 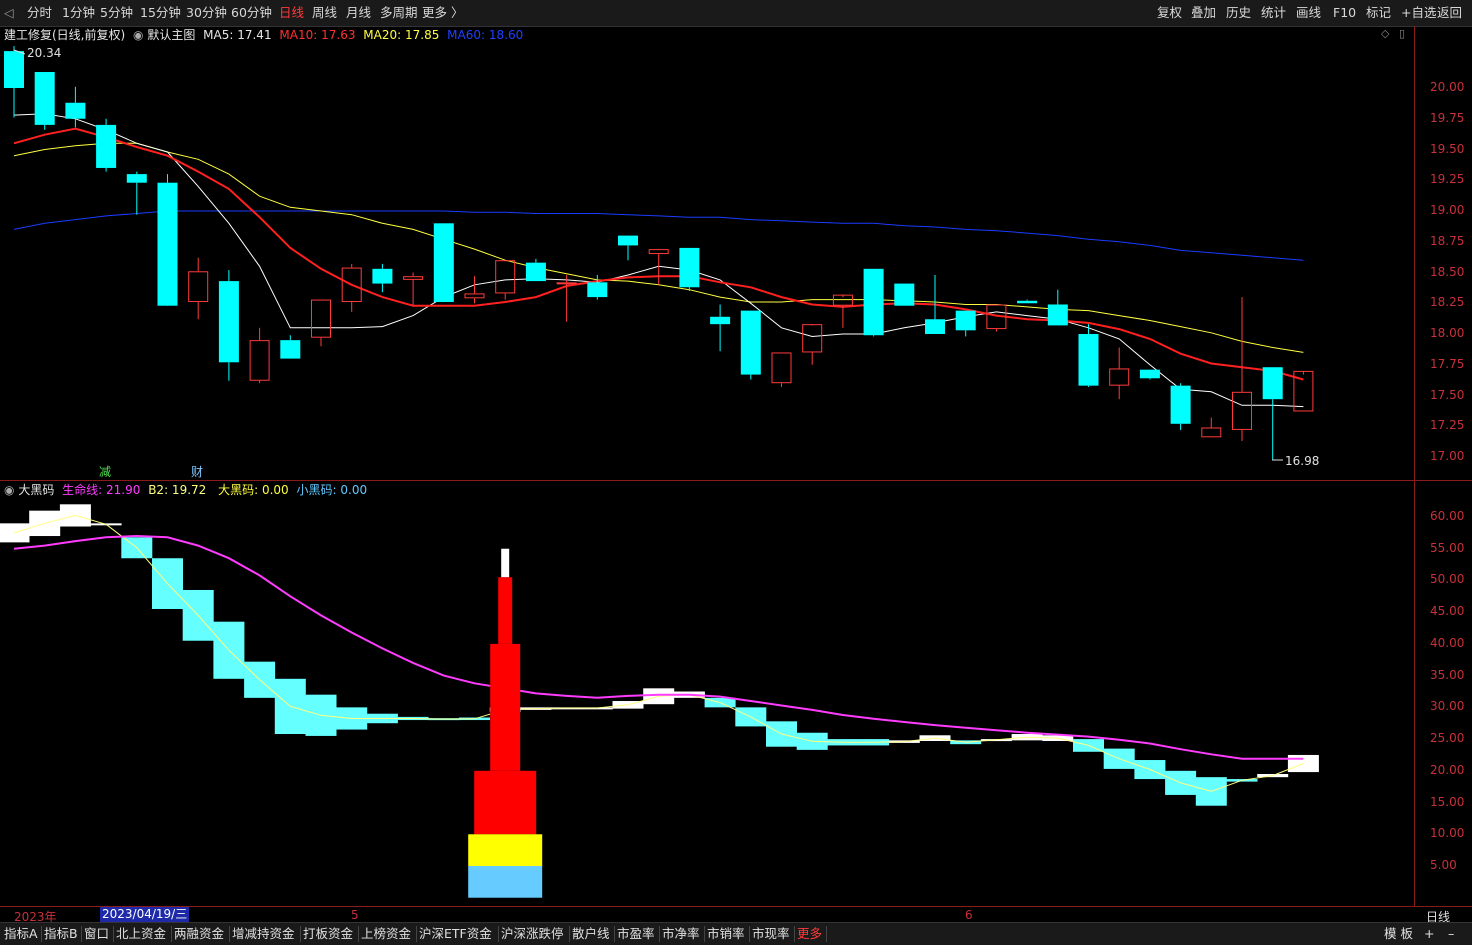 What do you see at coordinates (1447, 674) in the screenshot?
I see `sub-tick-label: 35.00` at bounding box center [1447, 674].